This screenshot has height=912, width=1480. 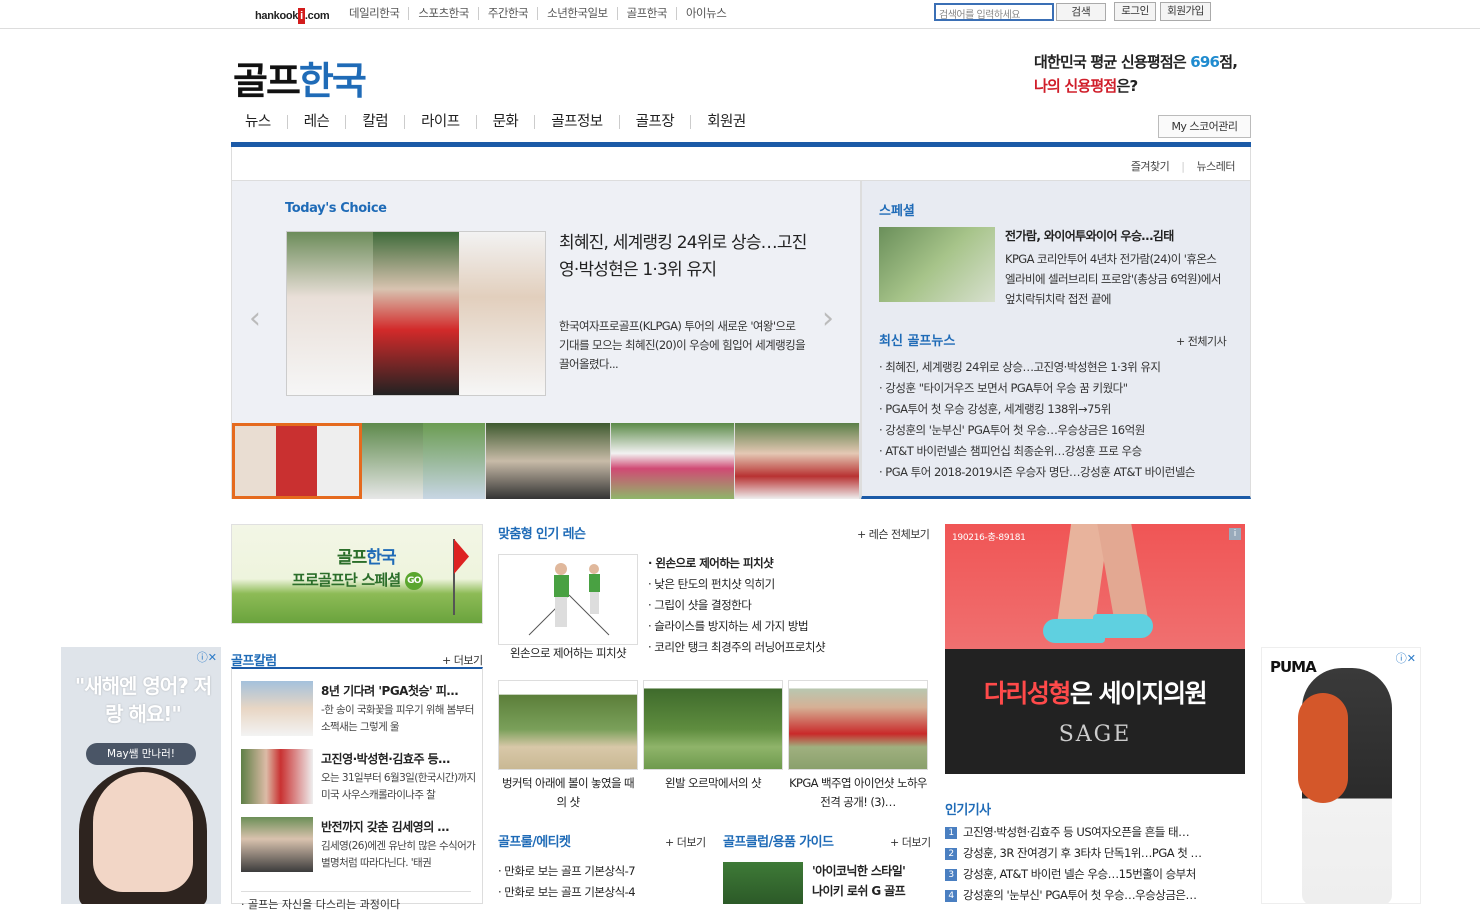 I want to click on list-item: · 최혜진, 세계랭킹 24위로 상승…고진영·박성현은 1·3위 유지, so click(x=1051, y=367).